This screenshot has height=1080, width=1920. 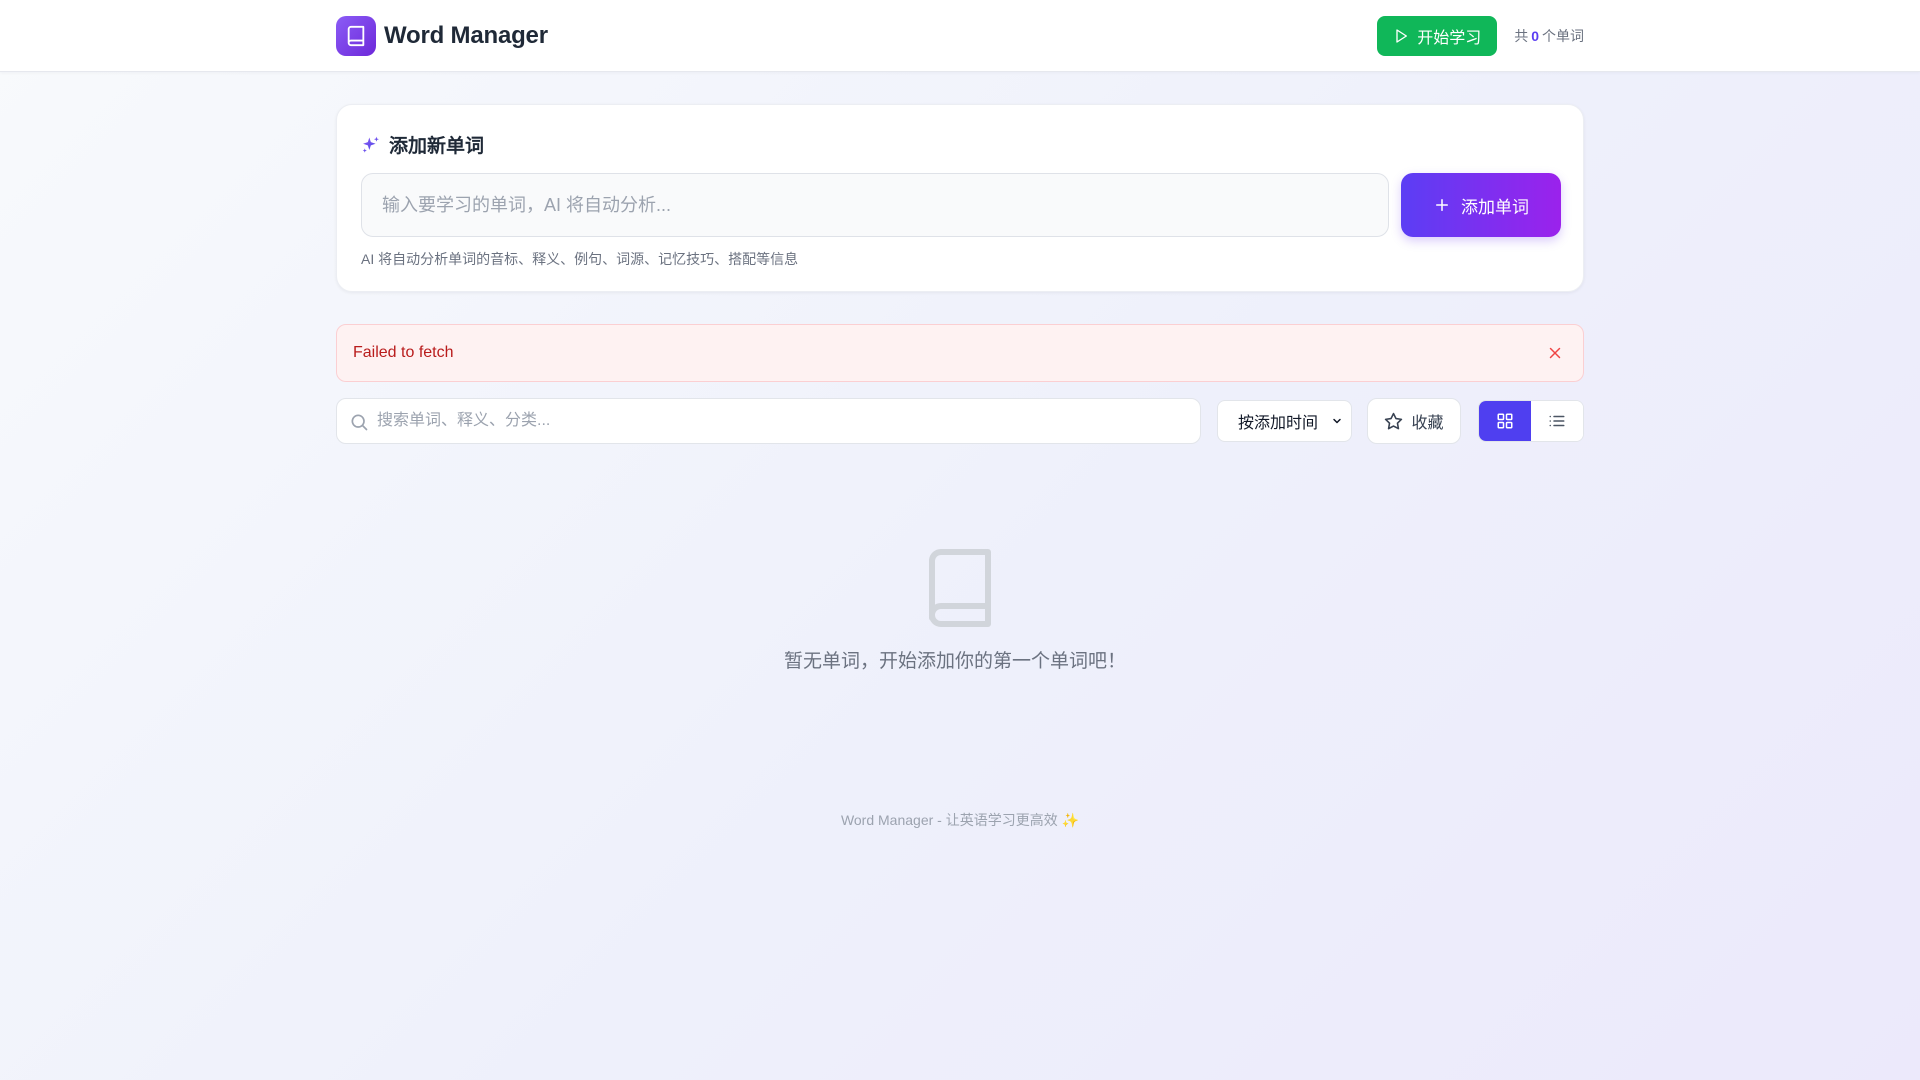 I want to click on brand: Word Manager, so click(x=442, y=36).